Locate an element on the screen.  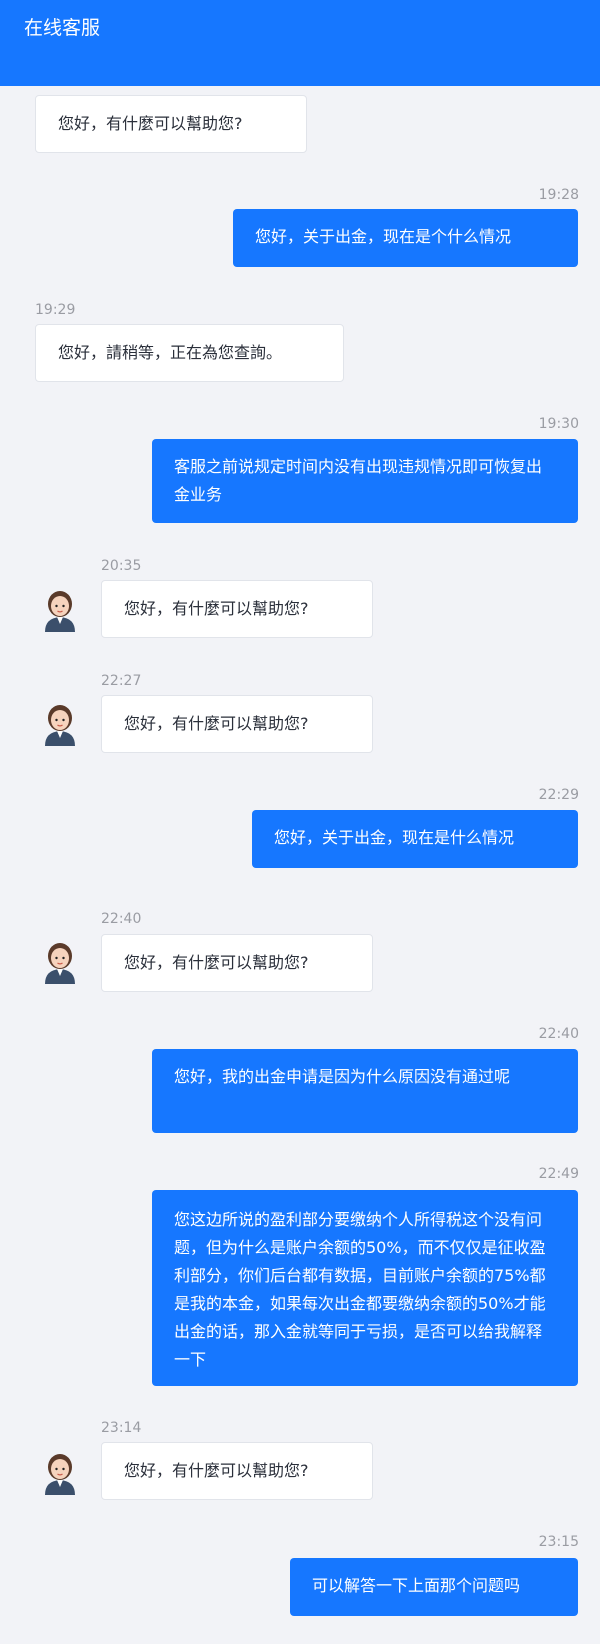
message-timestamp: 23:14 is located at coordinates (121, 1428).